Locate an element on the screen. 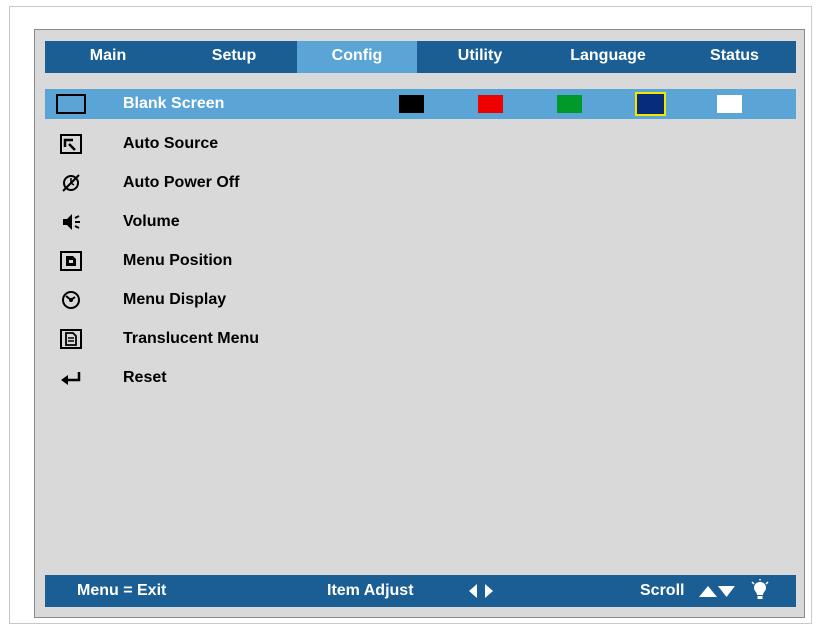 Image resolution: width=821 pixels, height=633 pixels. tab-main: Main is located at coordinates (108, 57).